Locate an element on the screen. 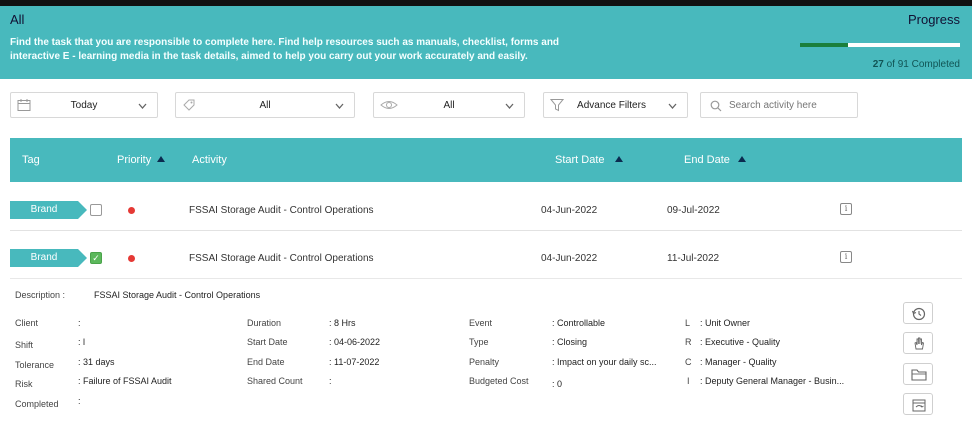 The image size is (972, 427). detail-label: End Date is located at coordinates (266, 362).